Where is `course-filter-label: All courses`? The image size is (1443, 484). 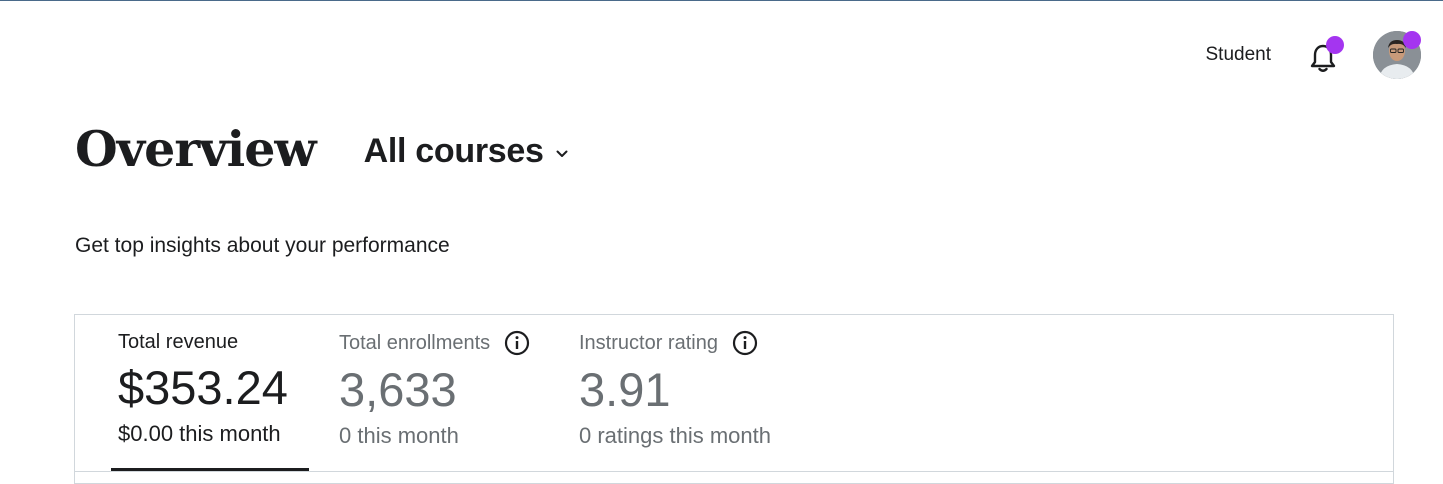
course-filter-label: All courses is located at coordinates (453, 151).